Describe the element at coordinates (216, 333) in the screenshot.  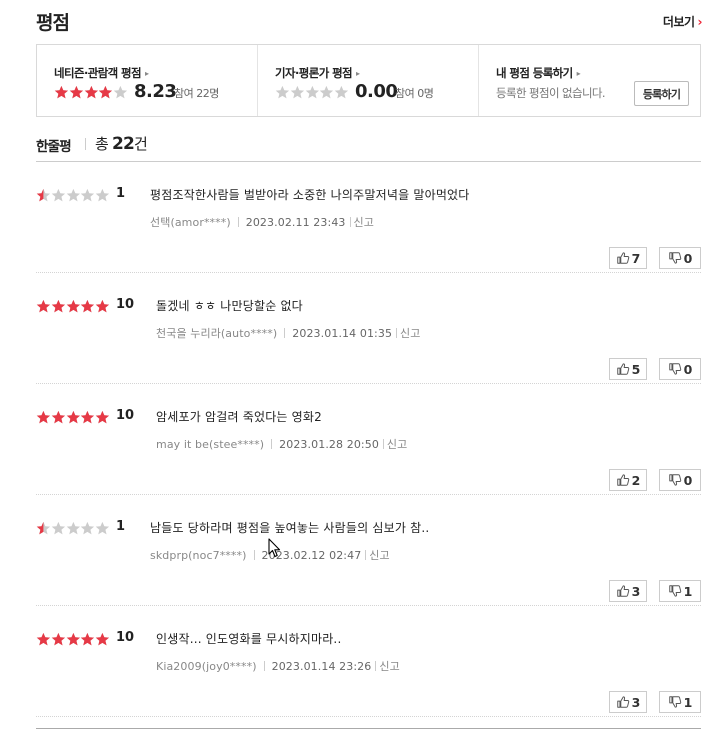
I see `review-author: 천국을 누리라(auto****)` at that location.